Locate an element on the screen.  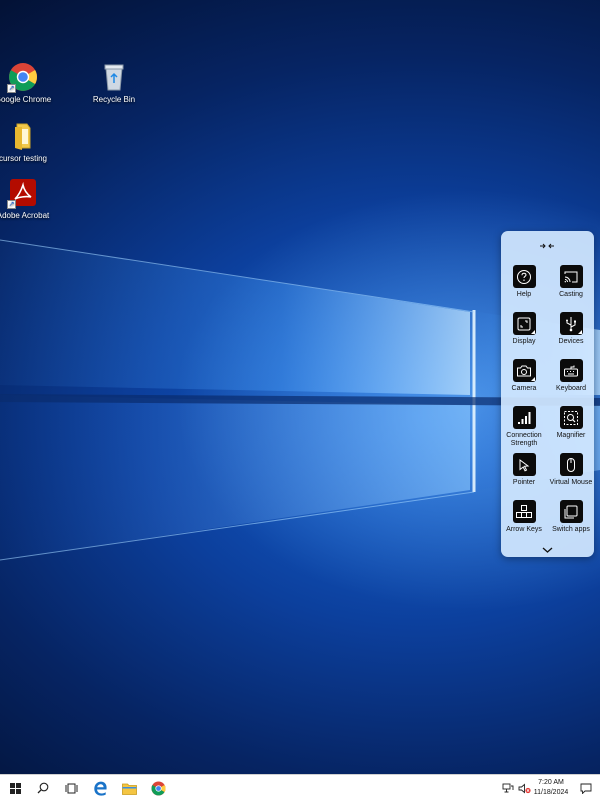
clock-time: 7:20 AM is located at coordinates (551, 782).